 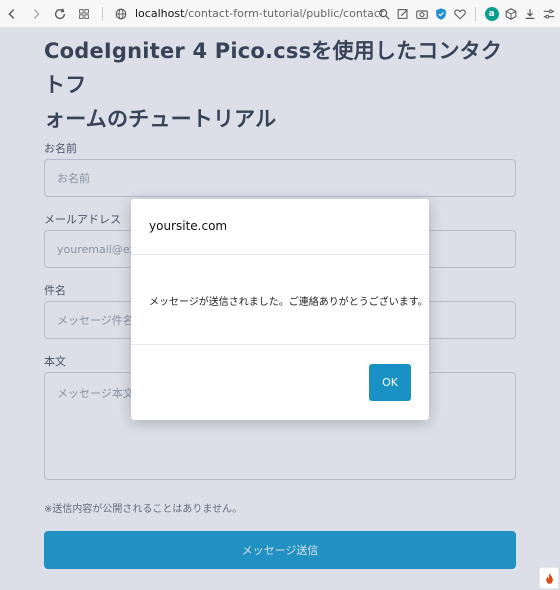 I want to click on camera-icon, so click(x=421, y=14).